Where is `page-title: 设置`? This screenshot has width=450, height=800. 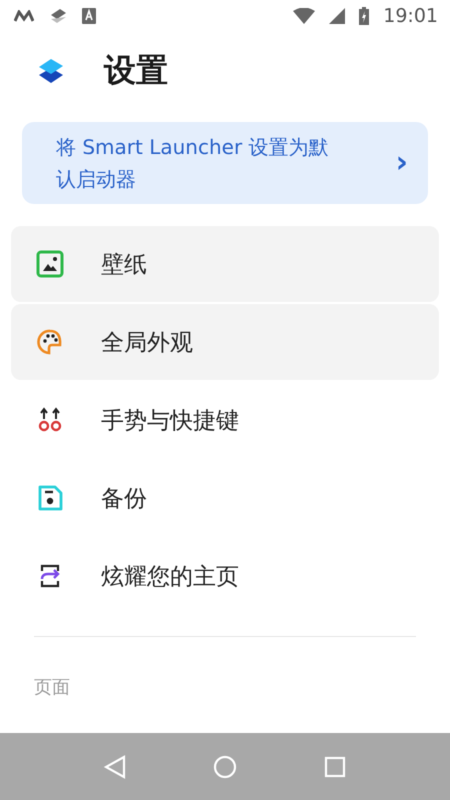
page-title: 设置 is located at coordinates (136, 70).